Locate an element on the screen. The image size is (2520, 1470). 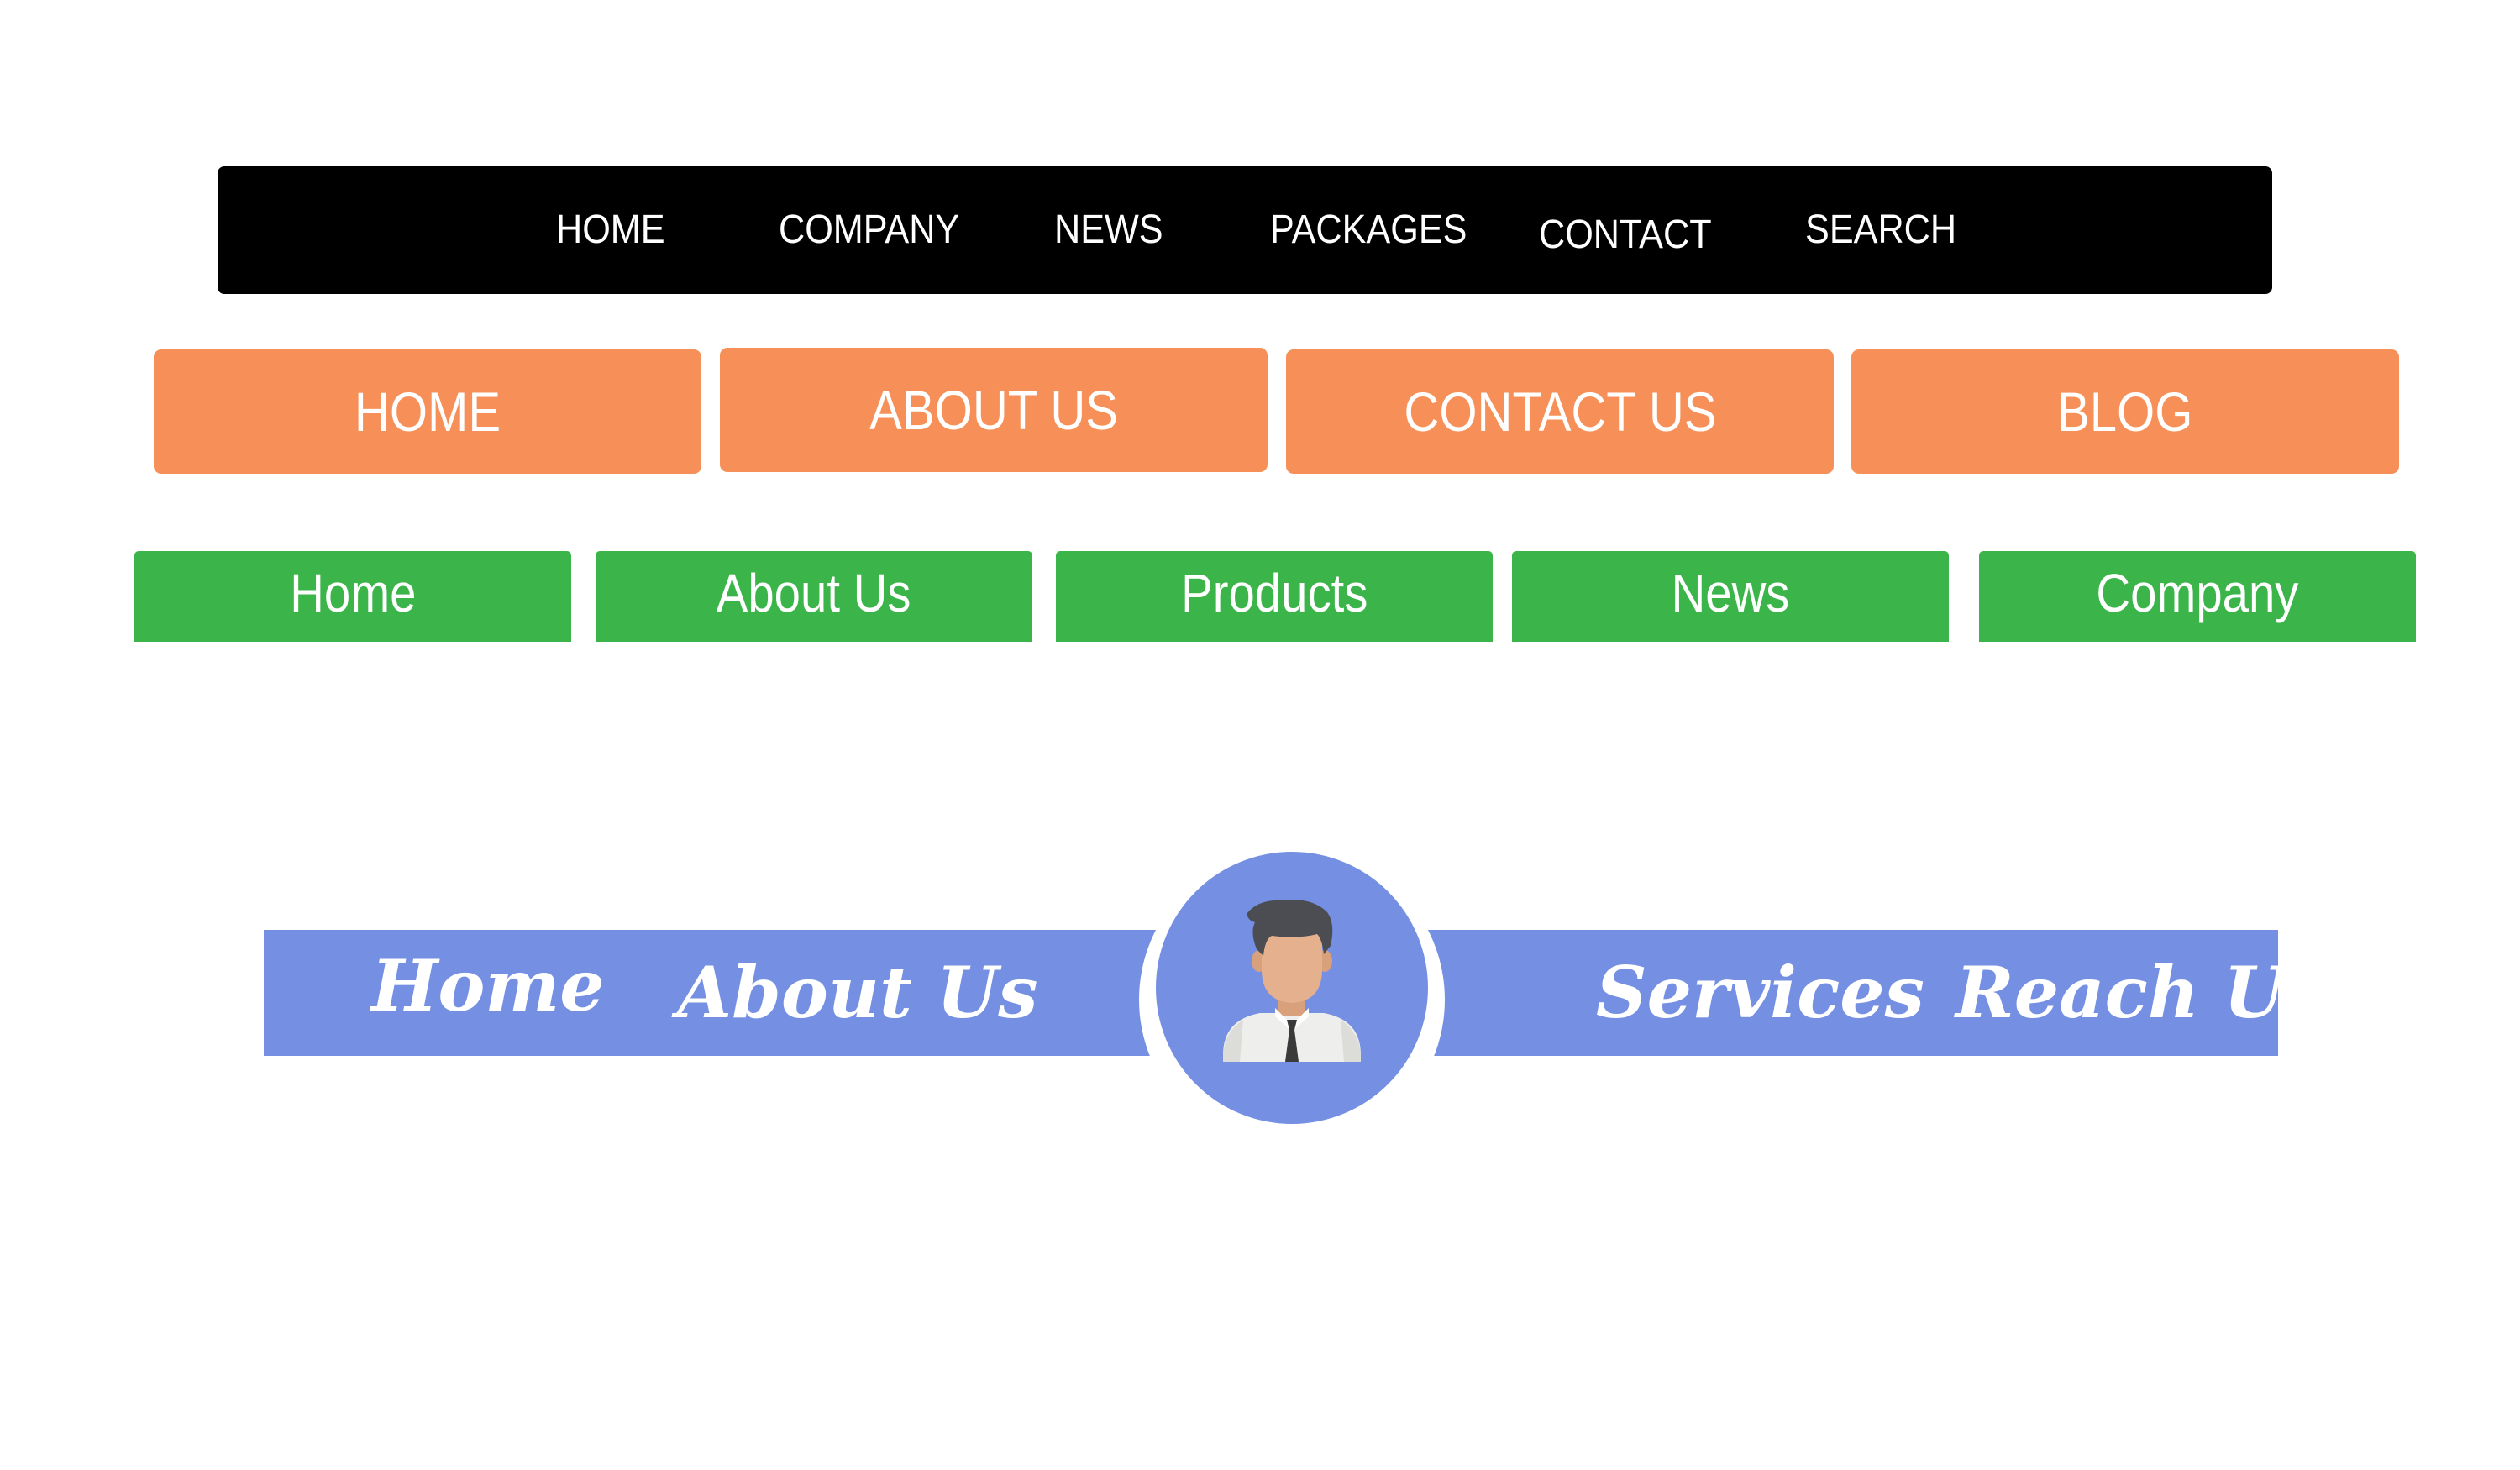
green-tab-company-label: Company is located at coordinates (2197, 593).